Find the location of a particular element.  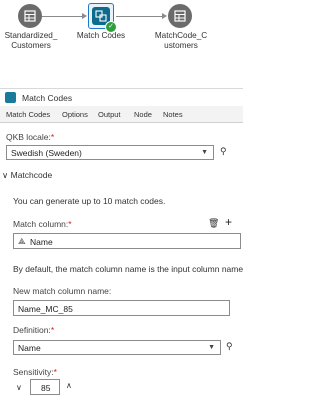

sensitivity-label-text: Sensitivity: is located at coordinates (33, 372).